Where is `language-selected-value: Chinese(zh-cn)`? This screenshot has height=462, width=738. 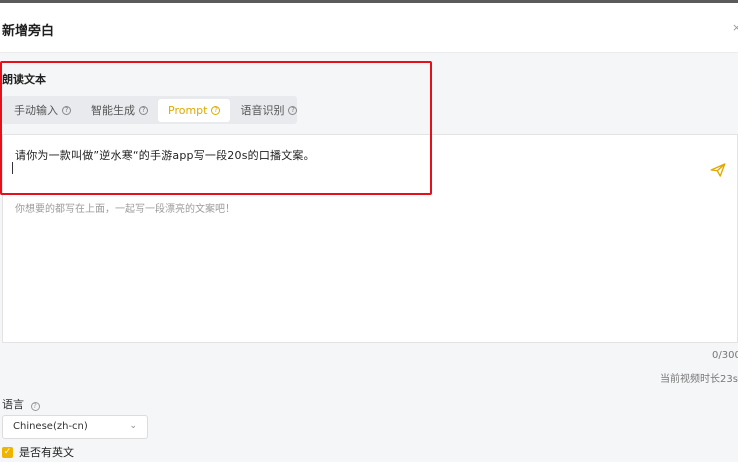 language-selected-value: Chinese(zh-cn) is located at coordinates (50, 426).